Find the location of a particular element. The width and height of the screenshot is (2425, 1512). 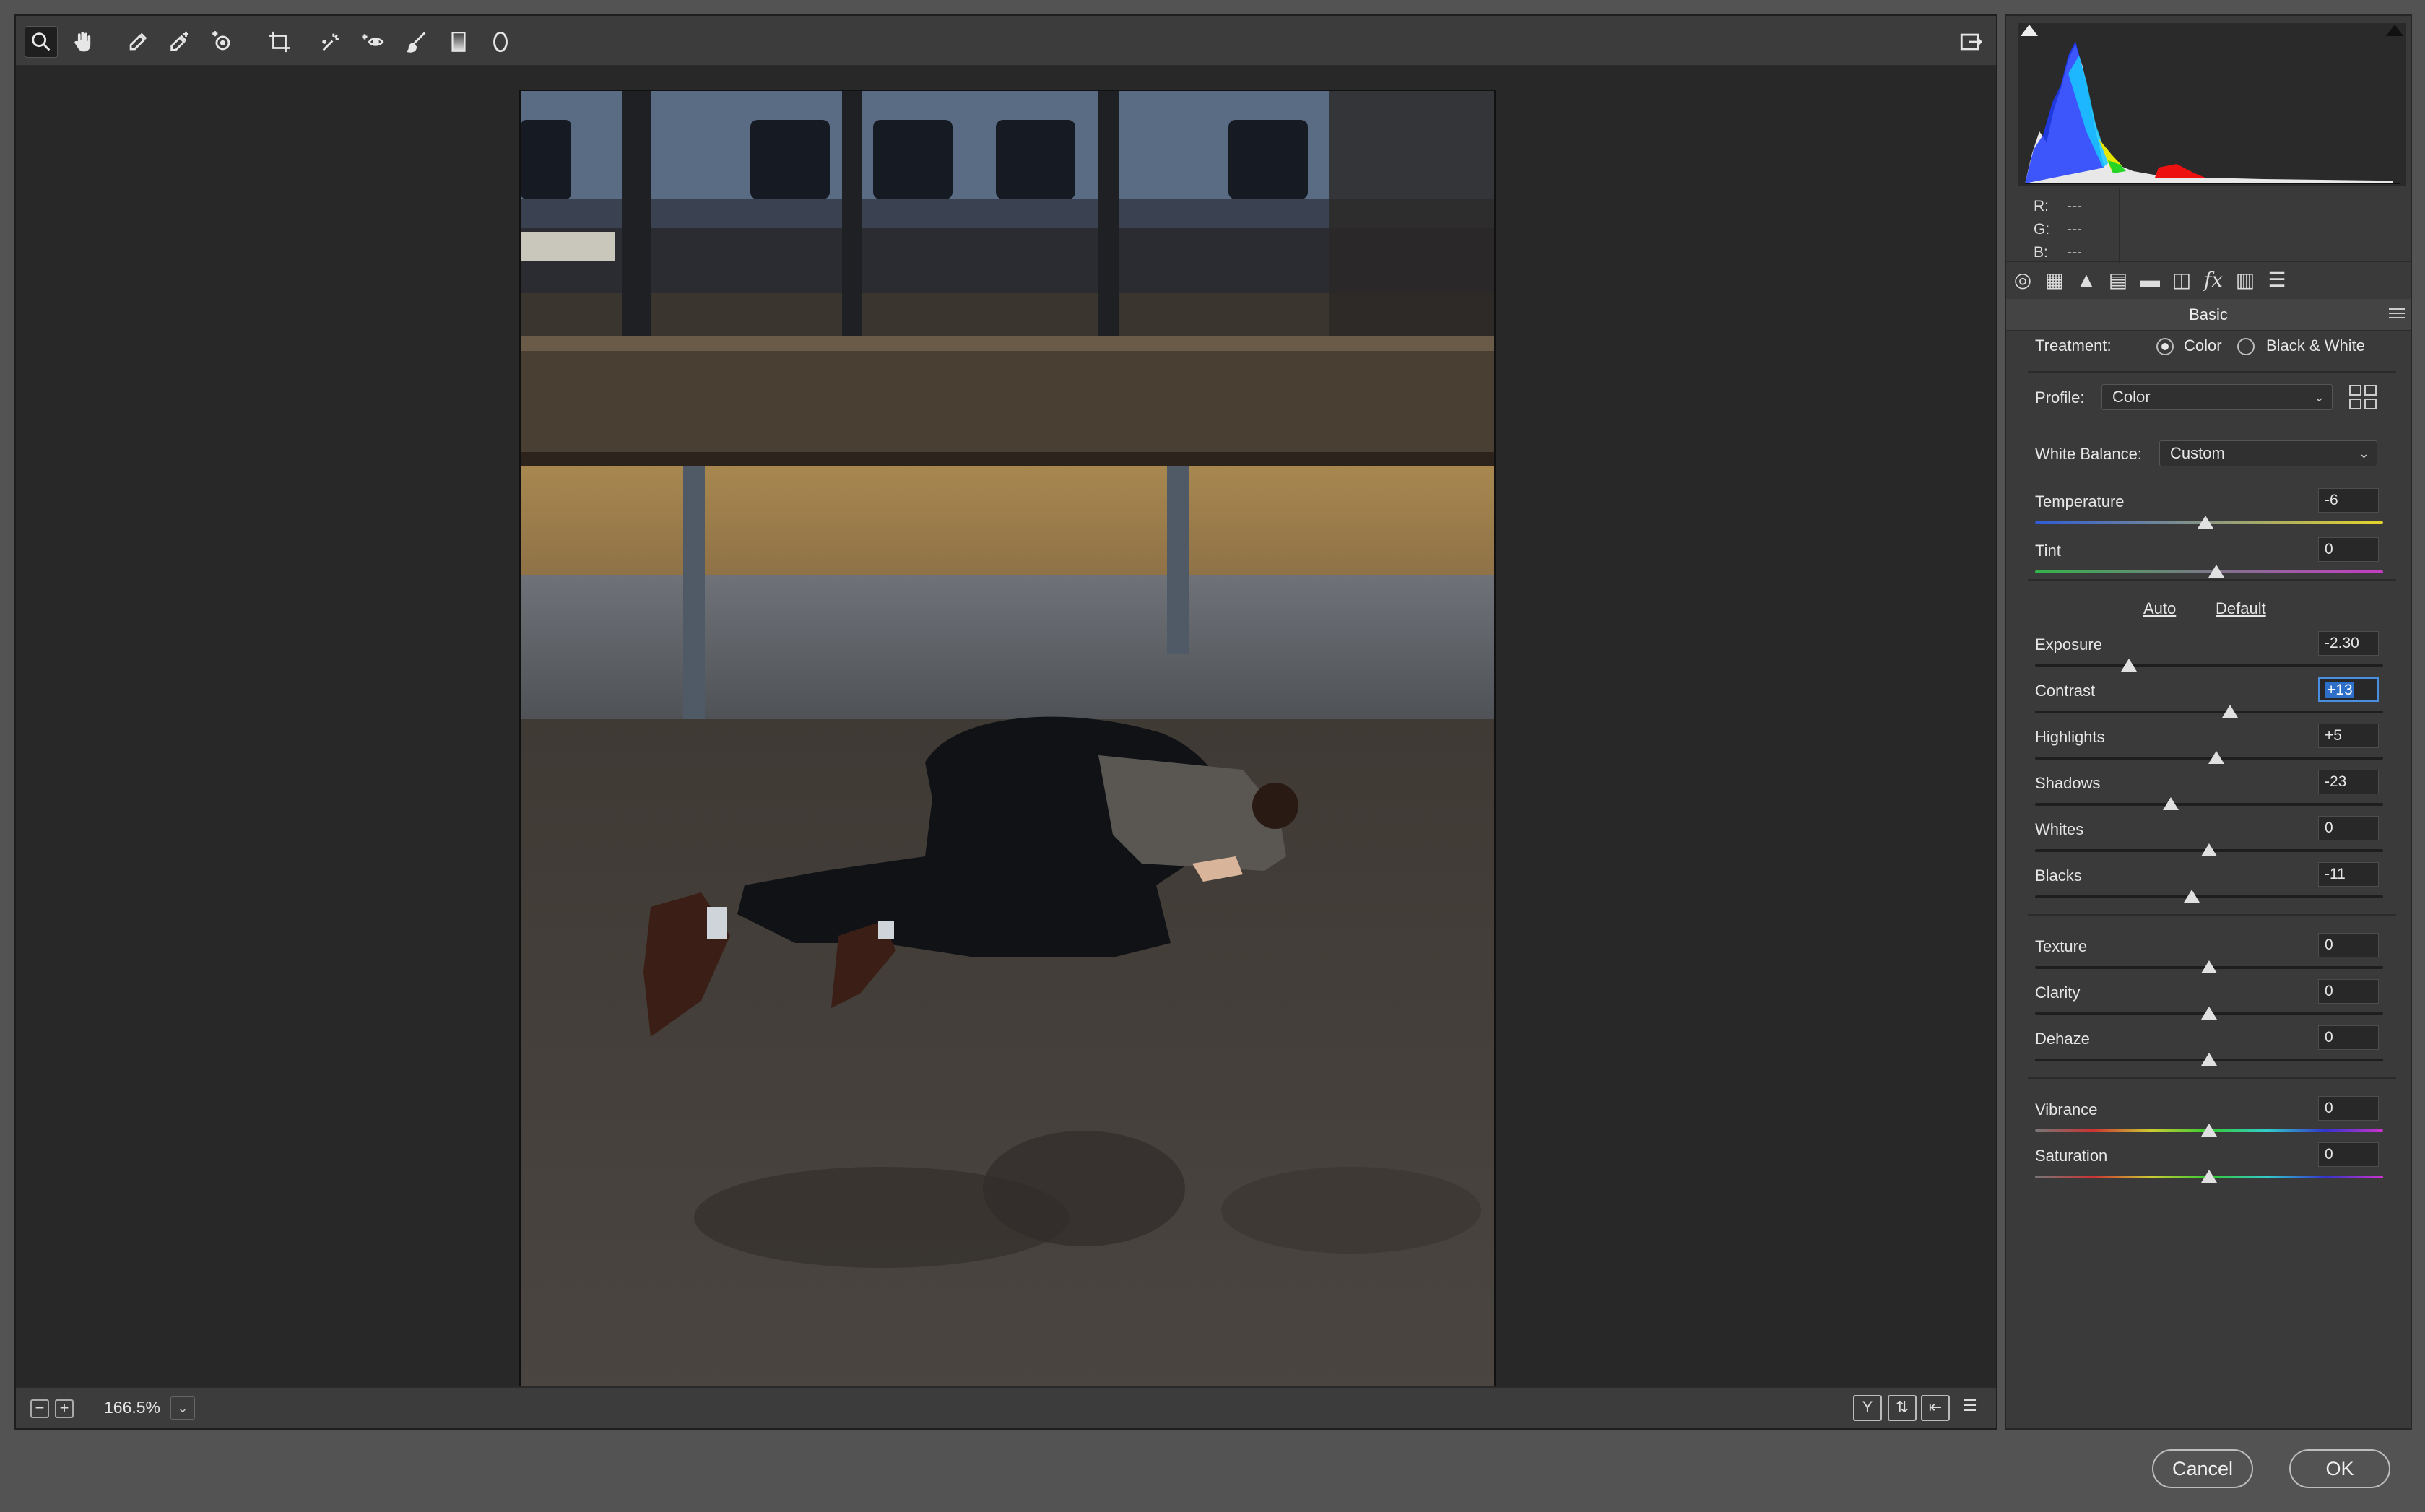

cancel-button: Cancel is located at coordinates (2202, 1468).